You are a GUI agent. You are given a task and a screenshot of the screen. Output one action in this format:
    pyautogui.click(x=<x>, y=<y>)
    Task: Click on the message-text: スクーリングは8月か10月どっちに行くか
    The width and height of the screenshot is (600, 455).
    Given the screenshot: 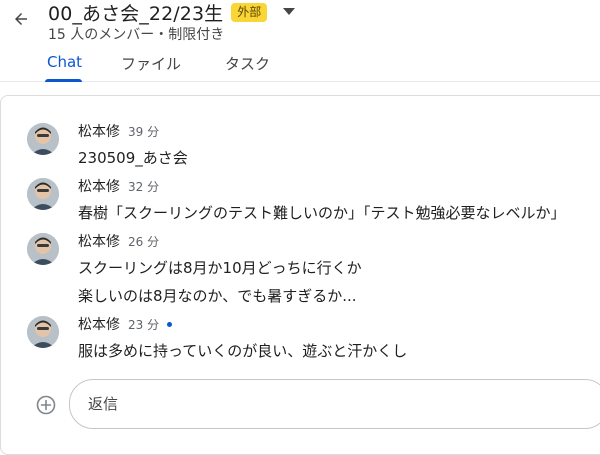 What is the action you would take?
    pyautogui.click(x=220, y=268)
    